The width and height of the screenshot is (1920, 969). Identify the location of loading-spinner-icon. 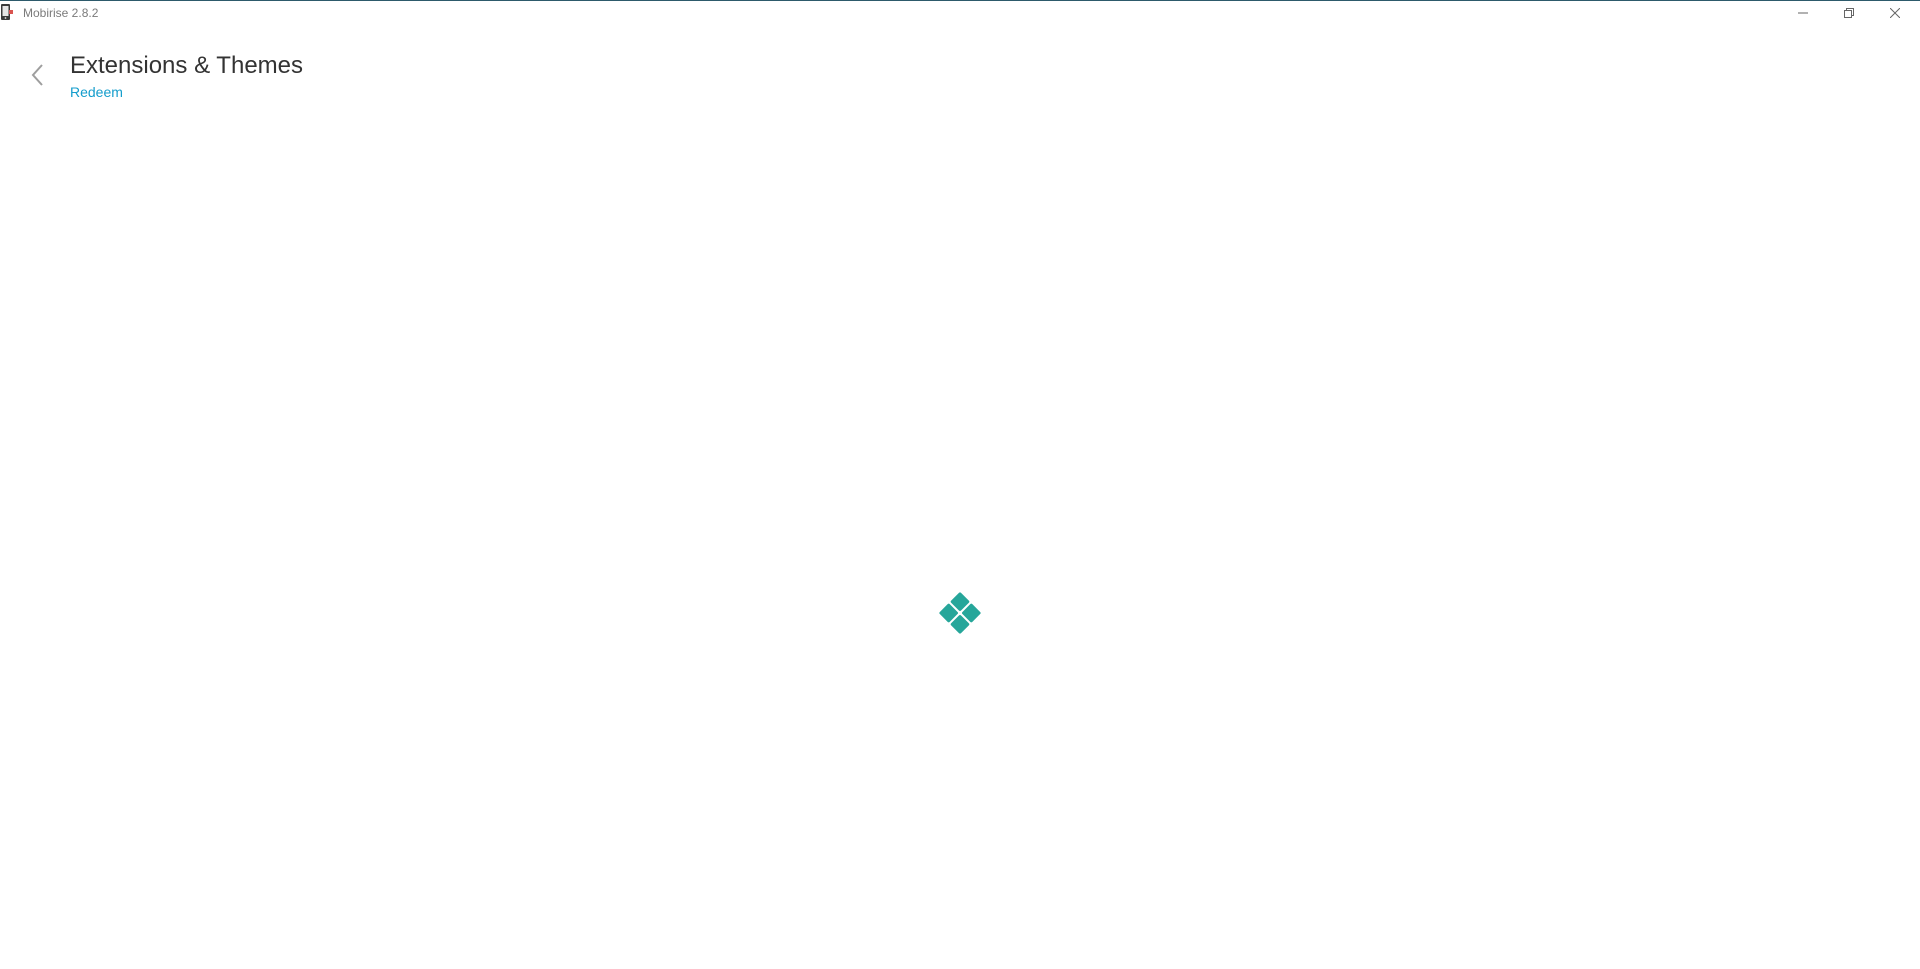
(960, 616).